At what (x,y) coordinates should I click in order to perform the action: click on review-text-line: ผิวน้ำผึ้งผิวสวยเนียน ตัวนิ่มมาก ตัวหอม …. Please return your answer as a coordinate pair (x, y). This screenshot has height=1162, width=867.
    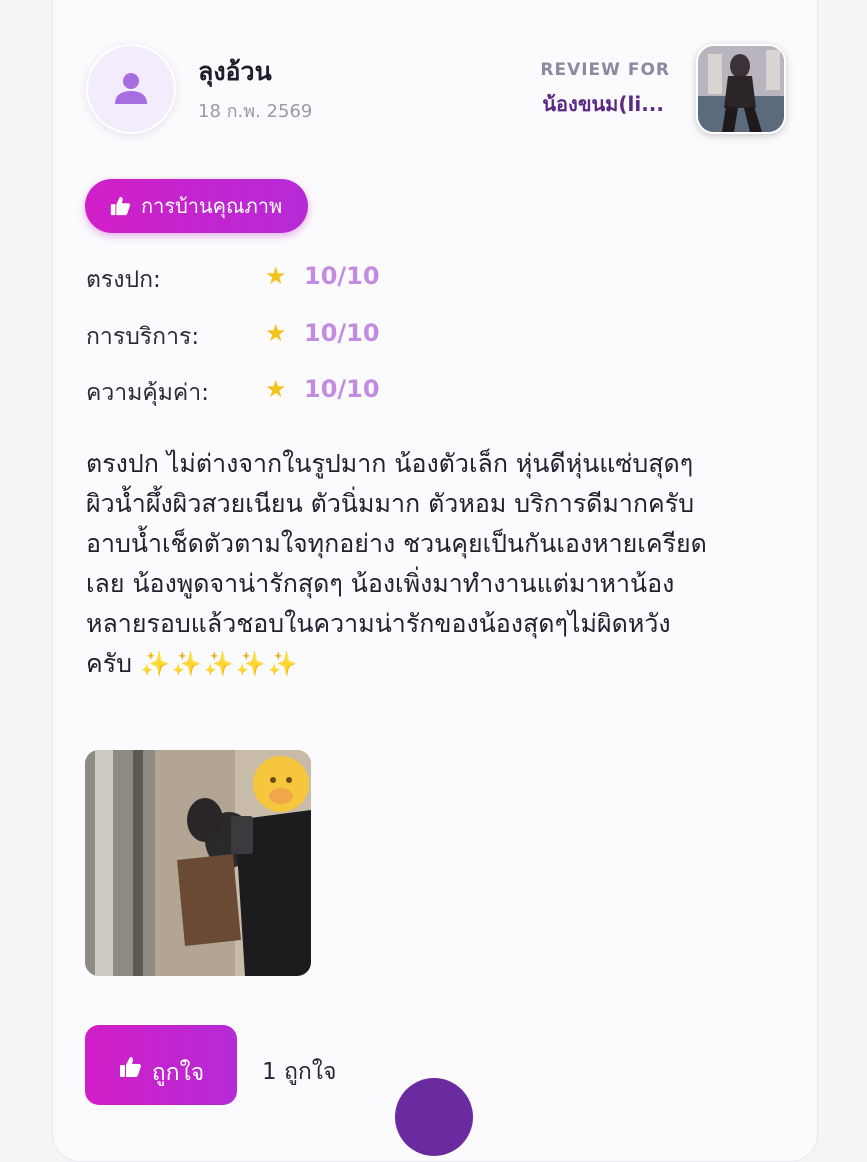
    Looking at the image, I should click on (390, 503).